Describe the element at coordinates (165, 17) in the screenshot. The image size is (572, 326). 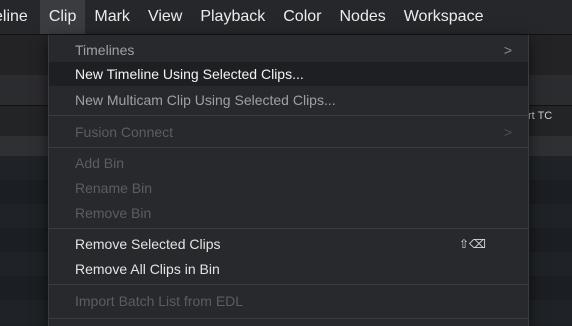
I see `menu-view: View` at that location.